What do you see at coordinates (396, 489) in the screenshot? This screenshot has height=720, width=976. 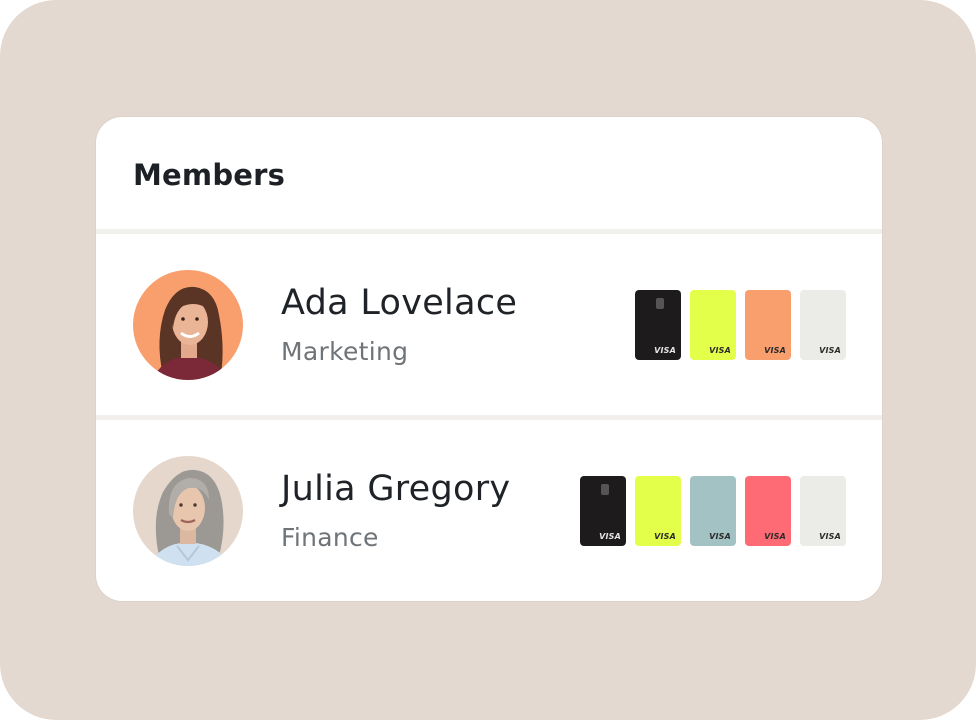 I see `member-name: Julia Gregory` at bounding box center [396, 489].